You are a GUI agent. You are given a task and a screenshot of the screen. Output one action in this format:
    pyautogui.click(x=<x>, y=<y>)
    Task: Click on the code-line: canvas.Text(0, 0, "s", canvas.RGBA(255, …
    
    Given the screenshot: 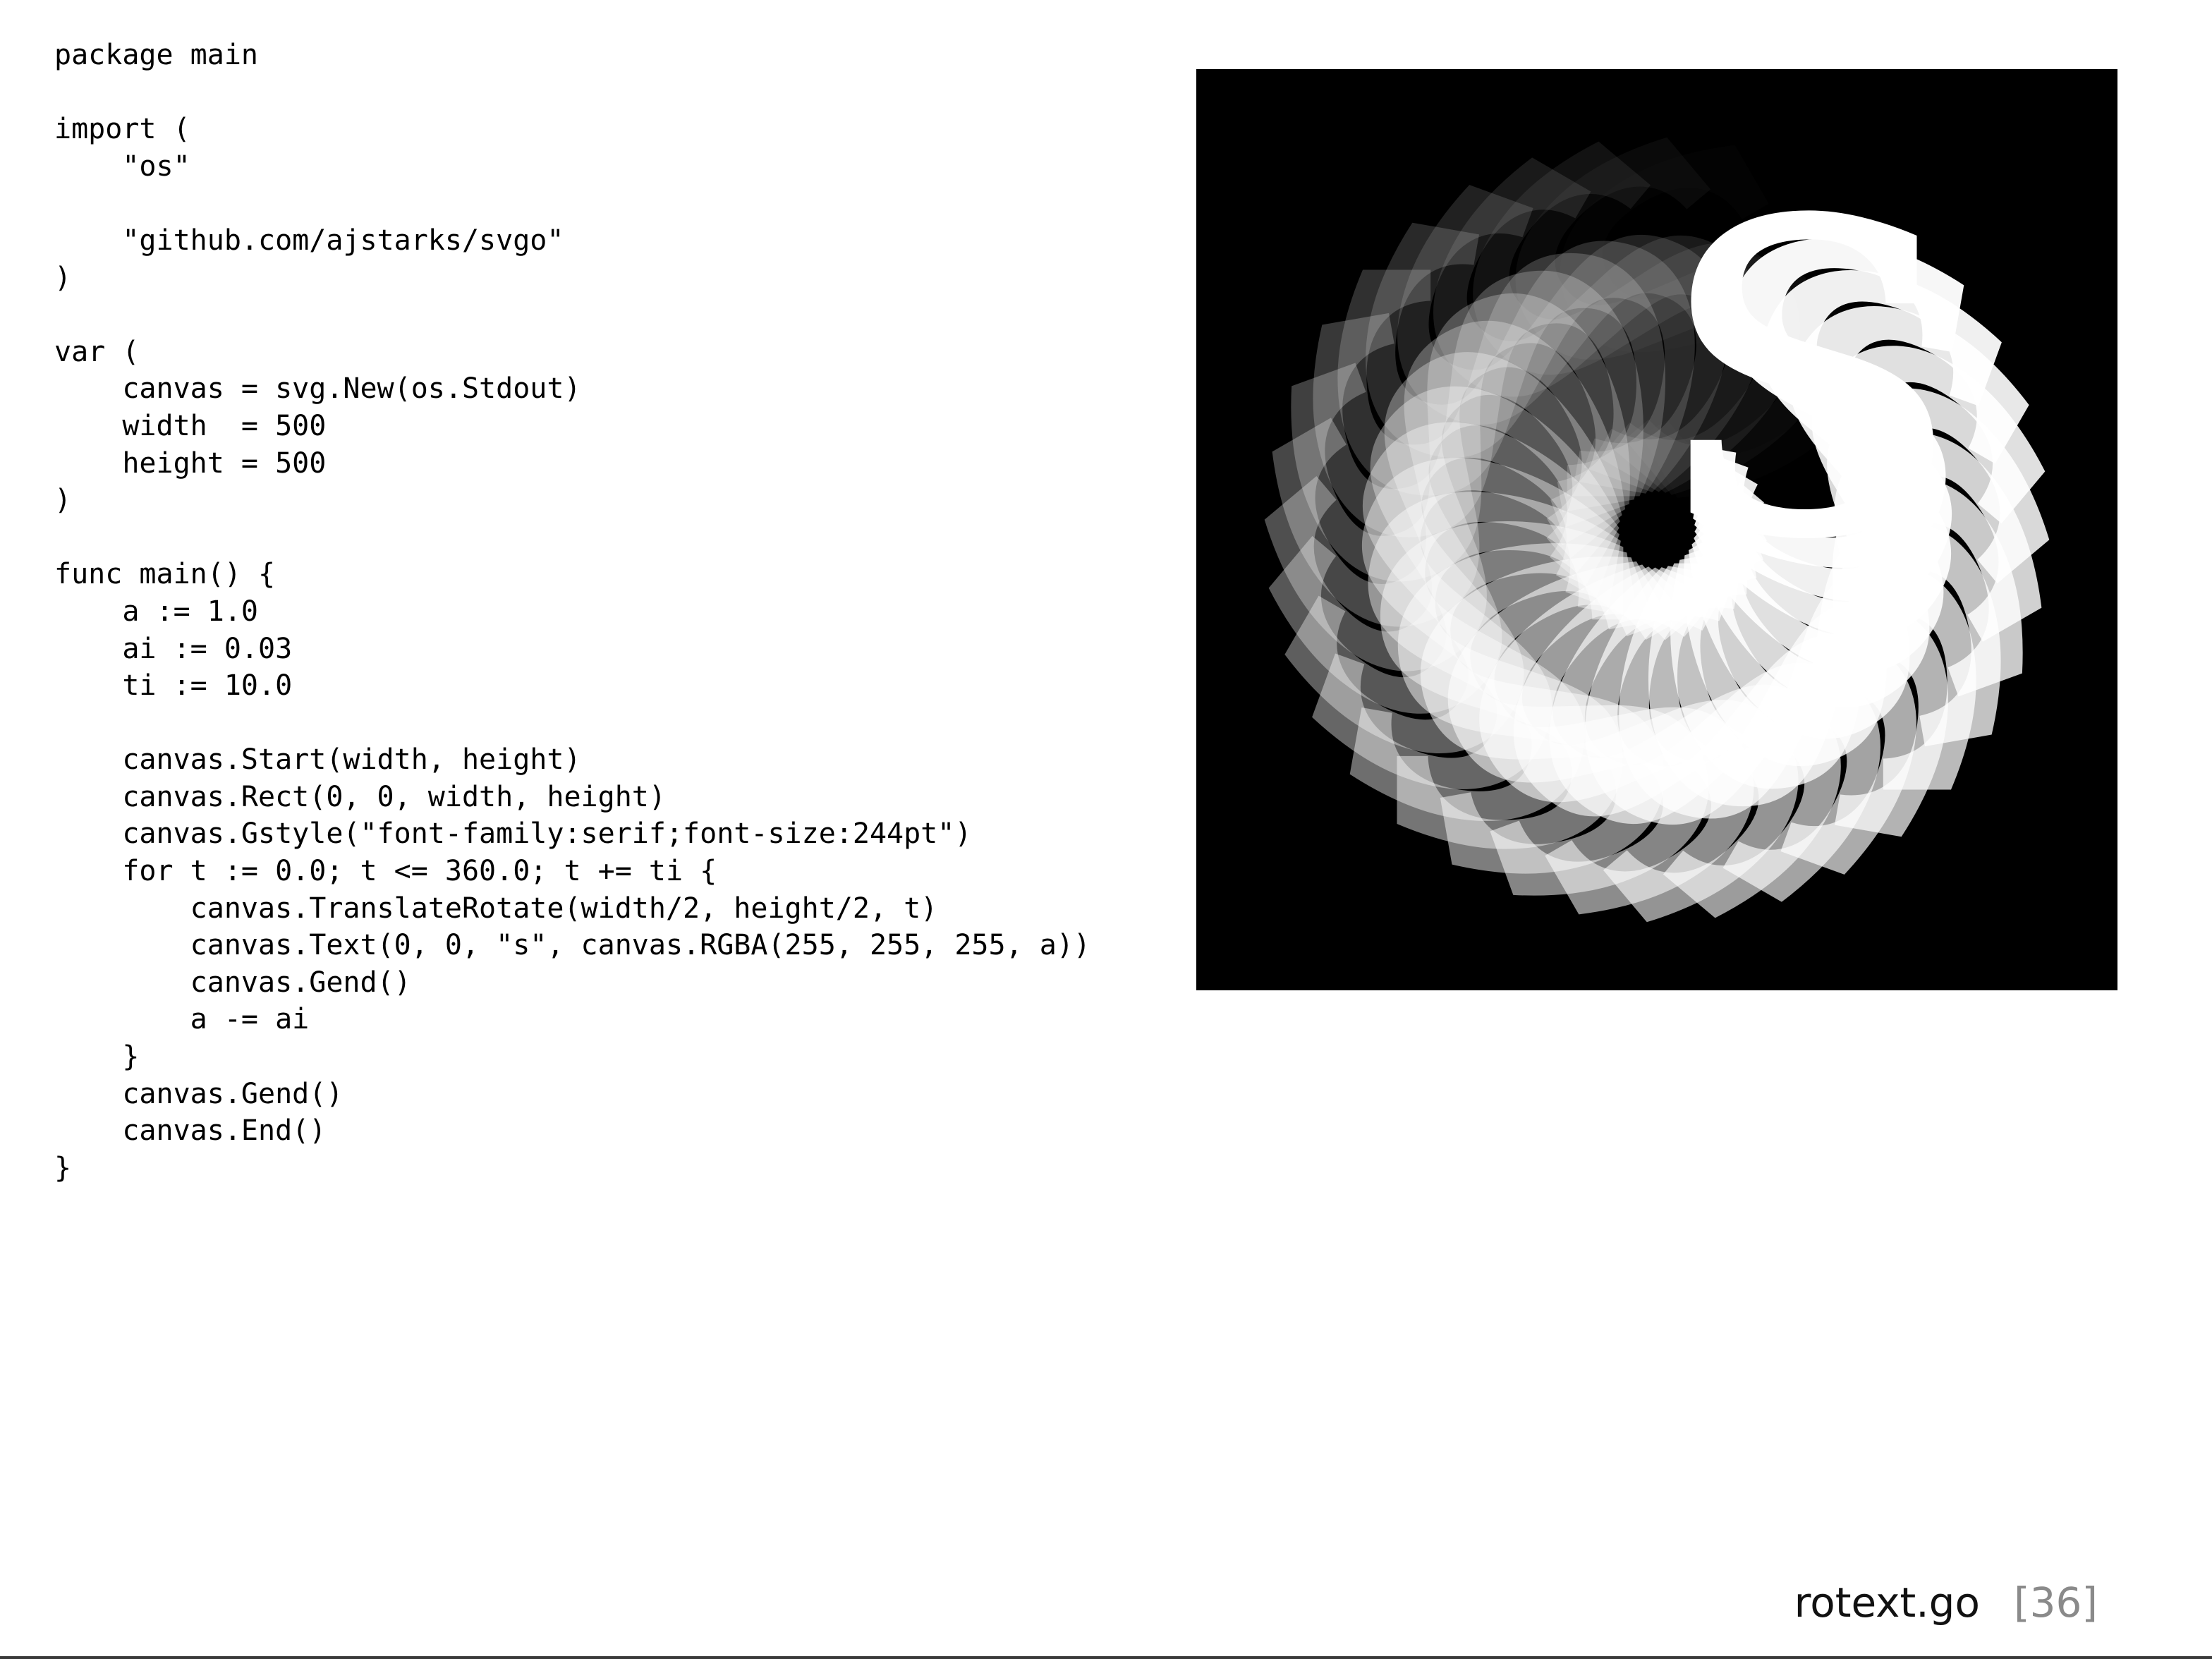 What is the action you would take?
    pyautogui.click(x=572, y=946)
    